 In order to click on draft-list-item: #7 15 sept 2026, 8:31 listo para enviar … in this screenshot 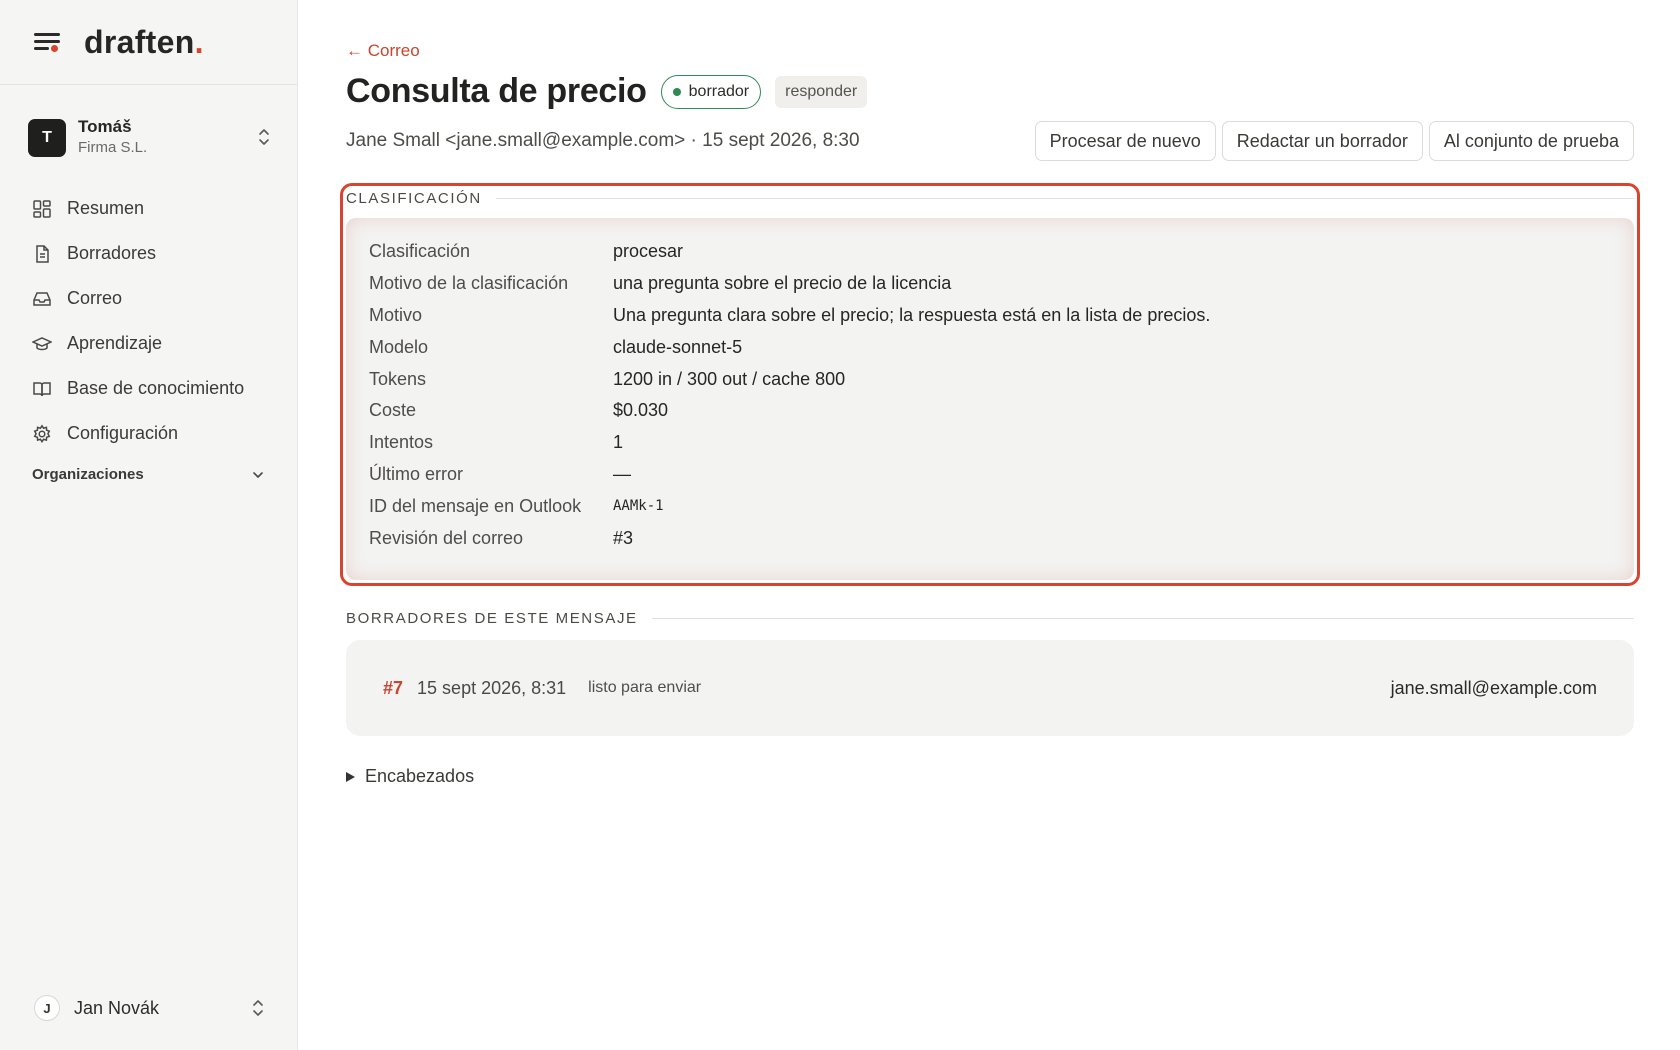, I will do `click(990, 688)`.